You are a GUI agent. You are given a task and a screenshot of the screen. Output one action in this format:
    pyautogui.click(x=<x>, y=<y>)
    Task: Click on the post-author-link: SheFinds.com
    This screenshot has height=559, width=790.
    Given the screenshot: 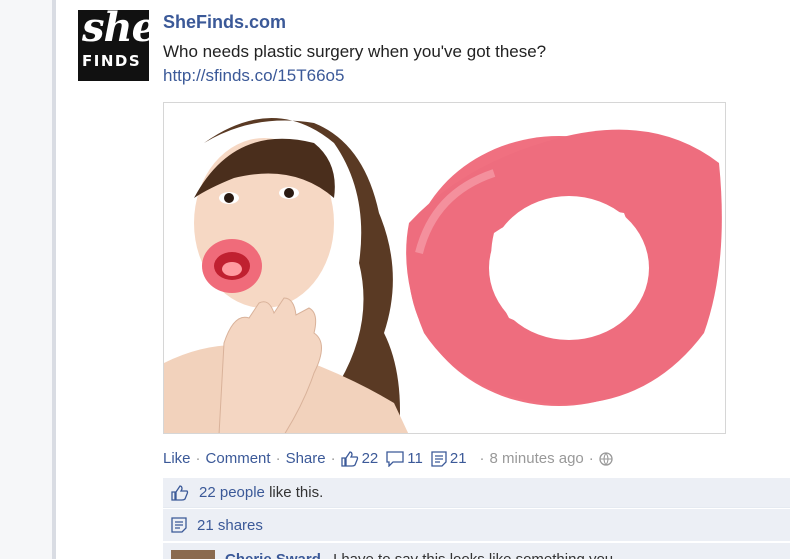 What is the action you would take?
    pyautogui.click(x=224, y=22)
    